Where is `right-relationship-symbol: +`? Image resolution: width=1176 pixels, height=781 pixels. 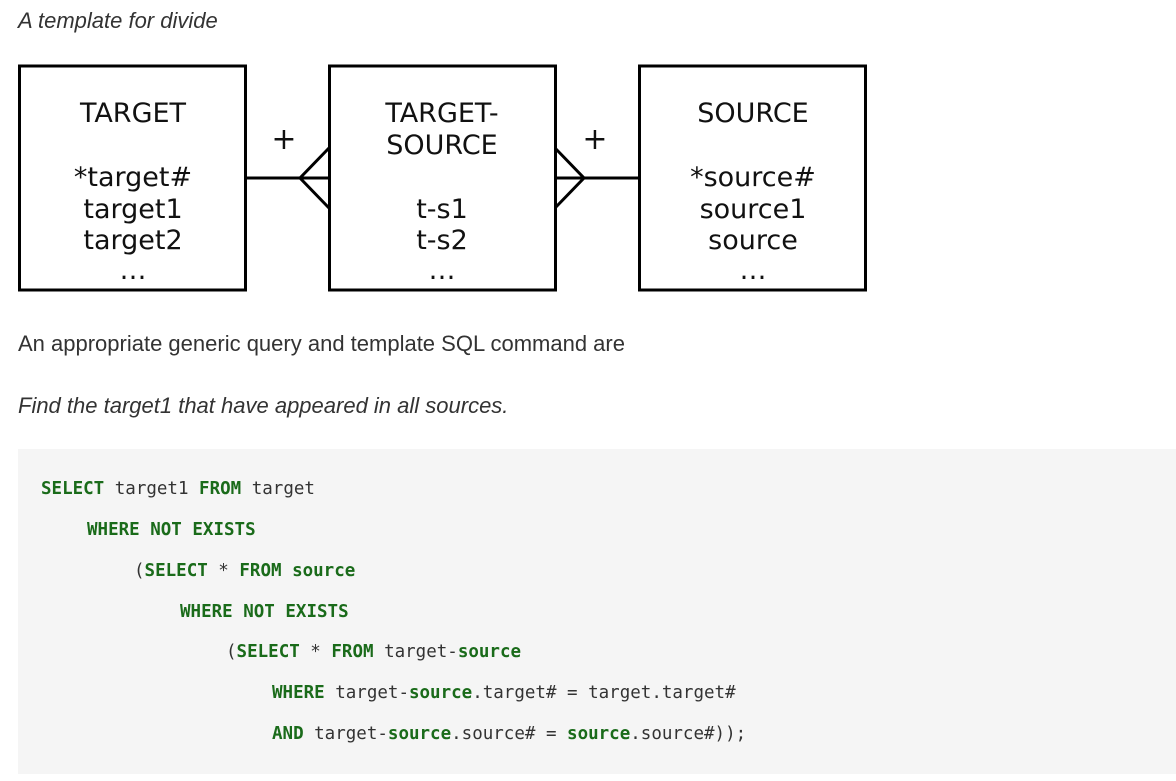 right-relationship-symbol: + is located at coordinates (594, 139).